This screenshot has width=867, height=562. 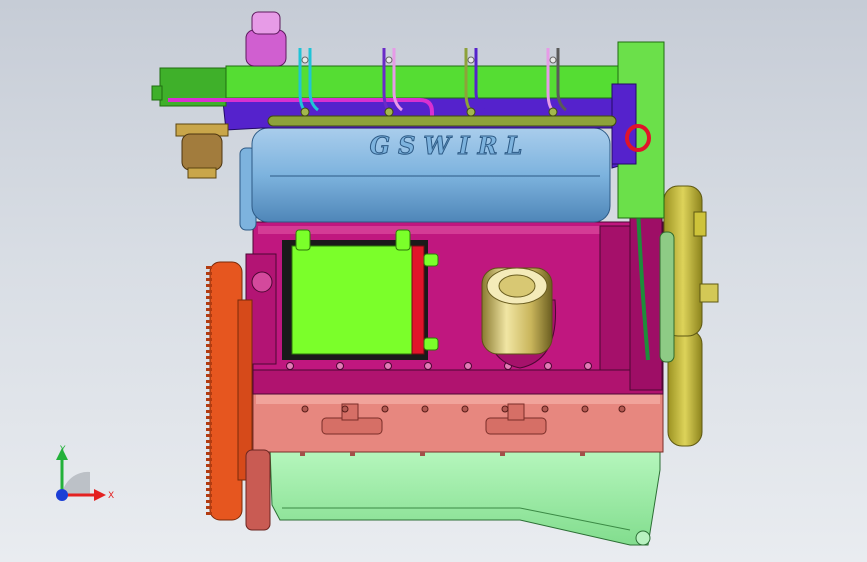 What do you see at coordinates (100, 495) in the screenshot?
I see `triad-x-arrow` at bounding box center [100, 495].